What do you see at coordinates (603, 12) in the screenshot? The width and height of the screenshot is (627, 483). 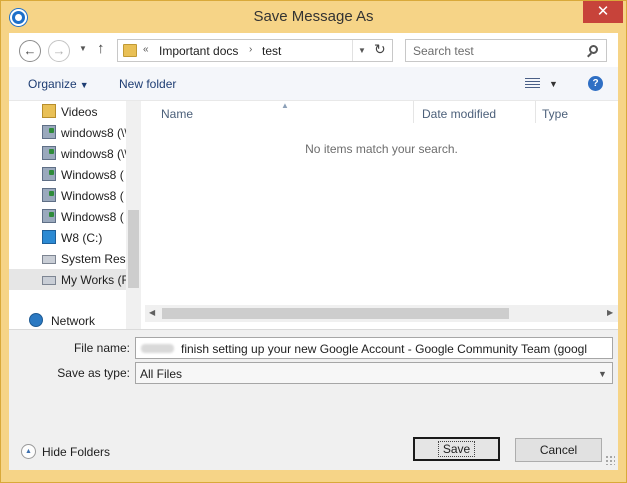 I see `close-button: ✕` at bounding box center [603, 12].